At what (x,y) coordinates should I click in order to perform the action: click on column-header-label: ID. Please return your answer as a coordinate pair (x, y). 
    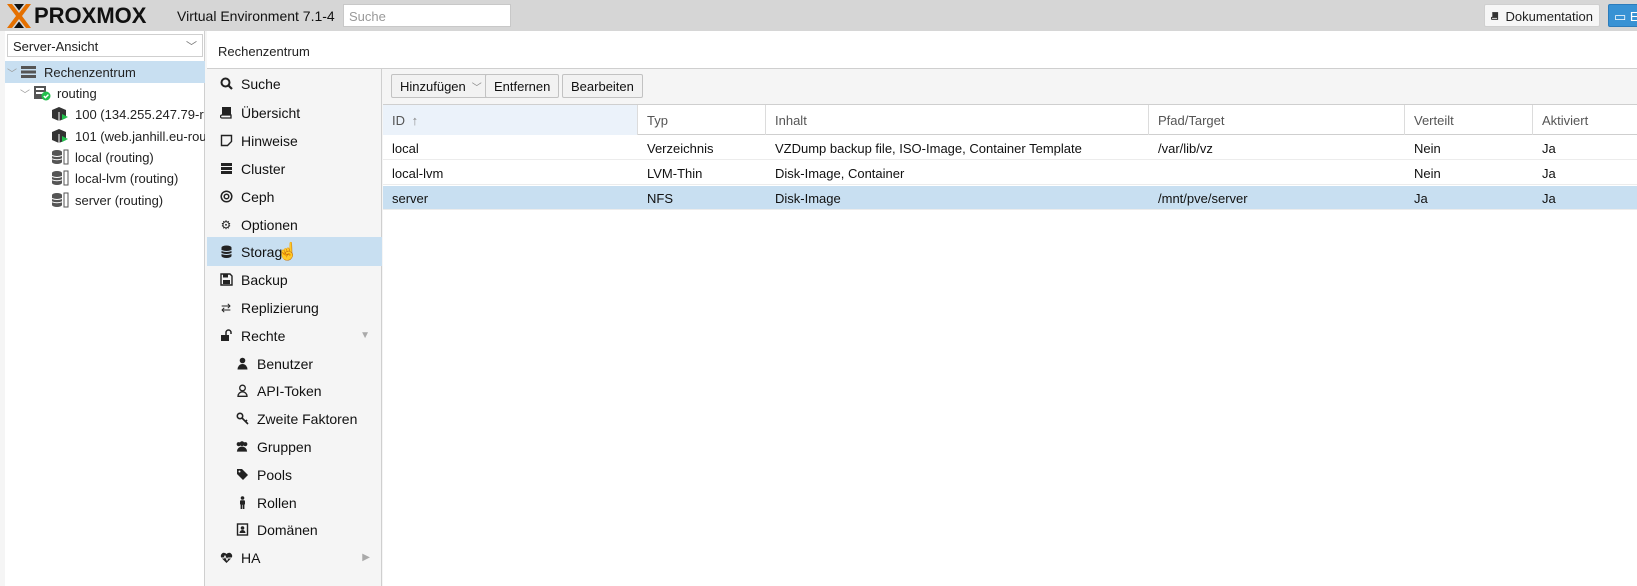
    Looking at the image, I should click on (398, 120).